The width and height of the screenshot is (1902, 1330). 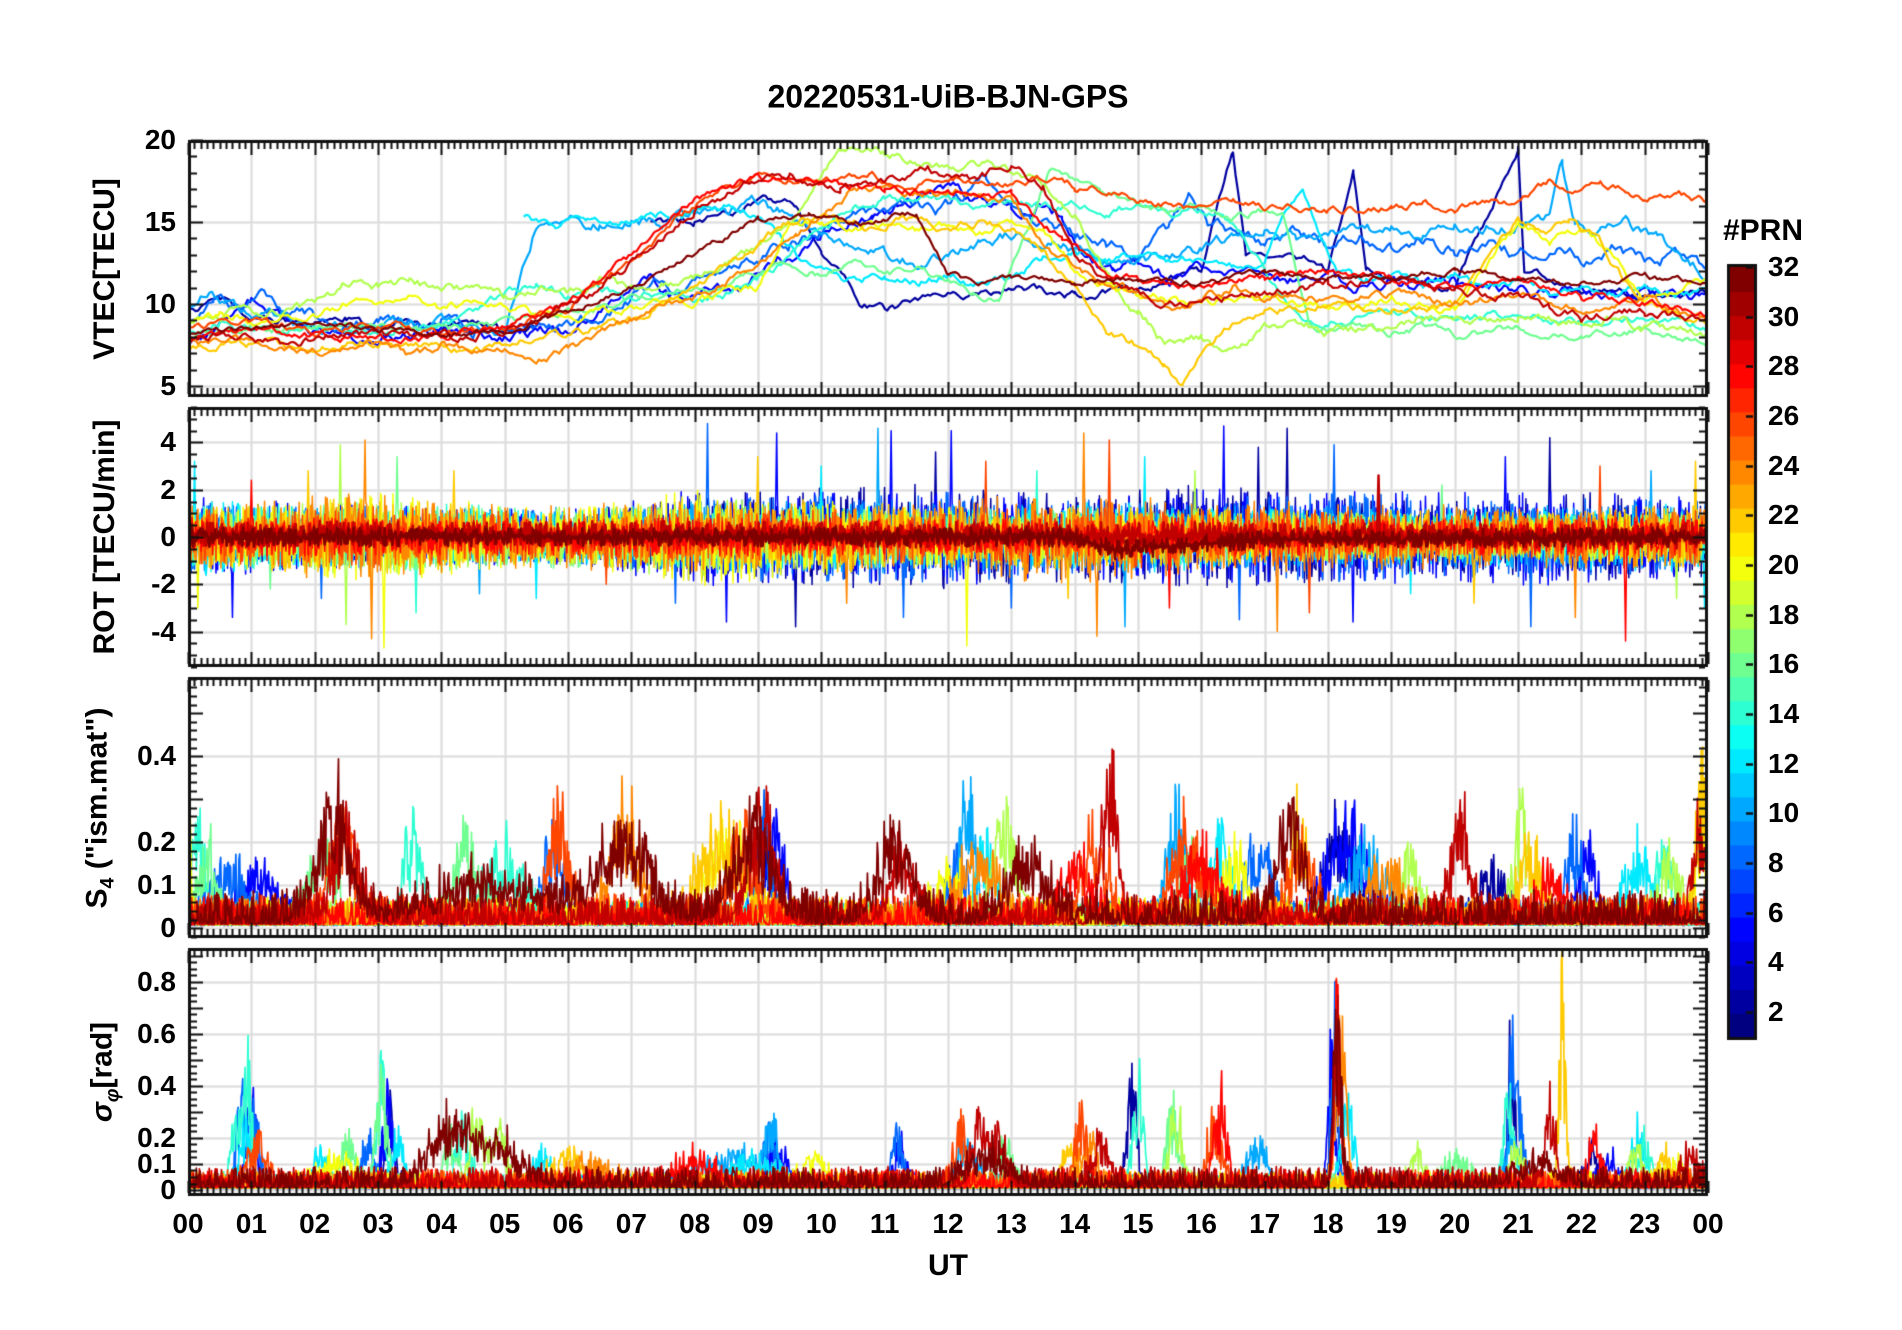 What do you see at coordinates (1784, 465) in the screenshot?
I see `colorbar-tick-label: 24` at bounding box center [1784, 465].